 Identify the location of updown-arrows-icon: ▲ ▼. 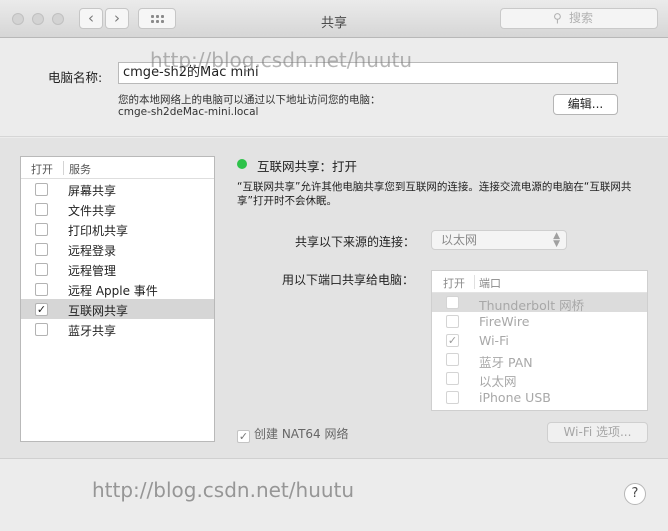
(556, 240).